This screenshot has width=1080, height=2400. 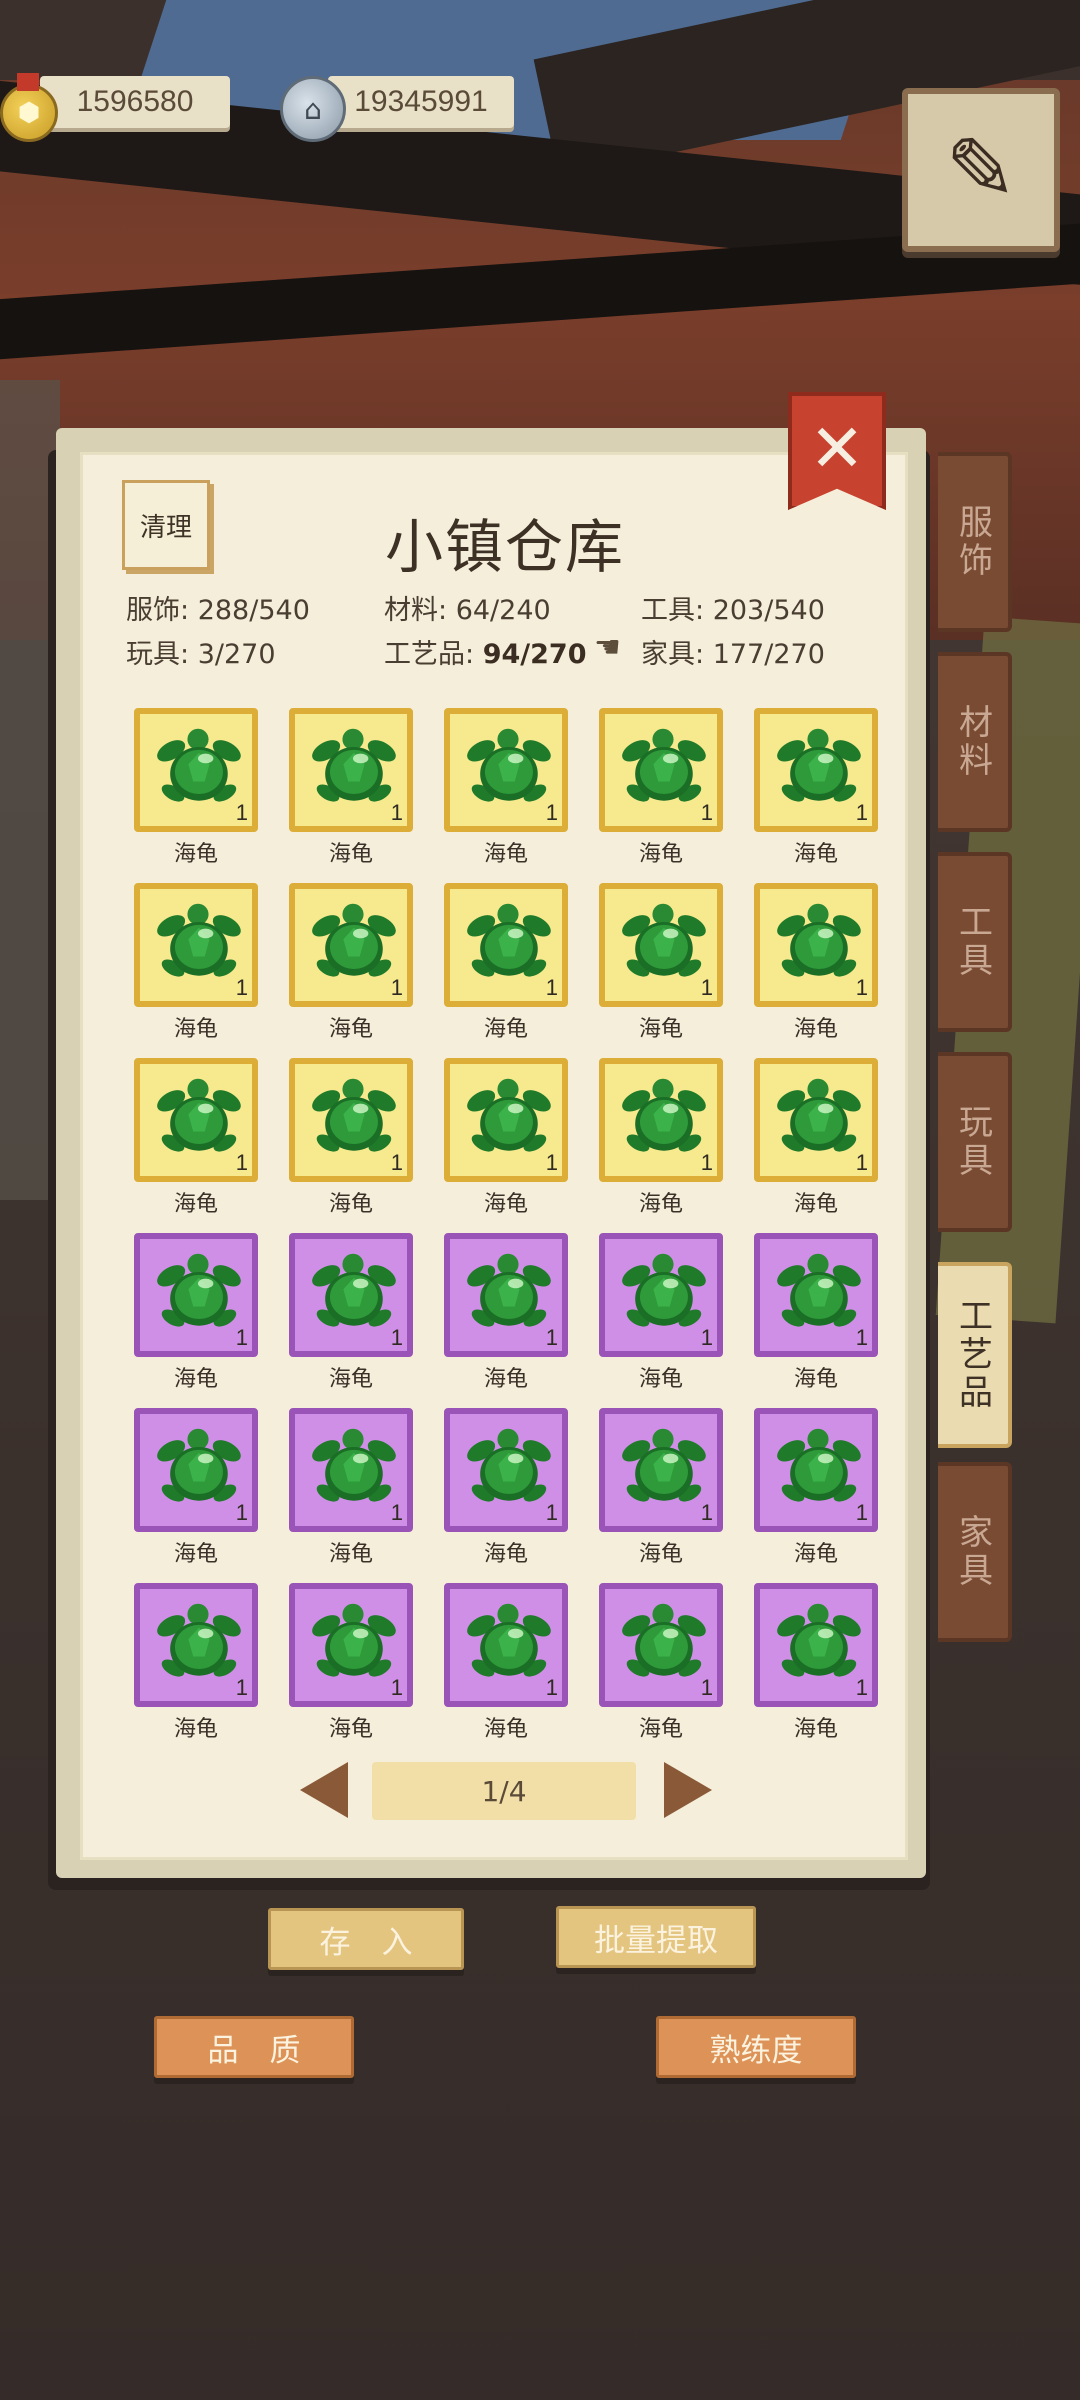 What do you see at coordinates (421, 102) in the screenshot?
I see `silver-currency: 19345991` at bounding box center [421, 102].